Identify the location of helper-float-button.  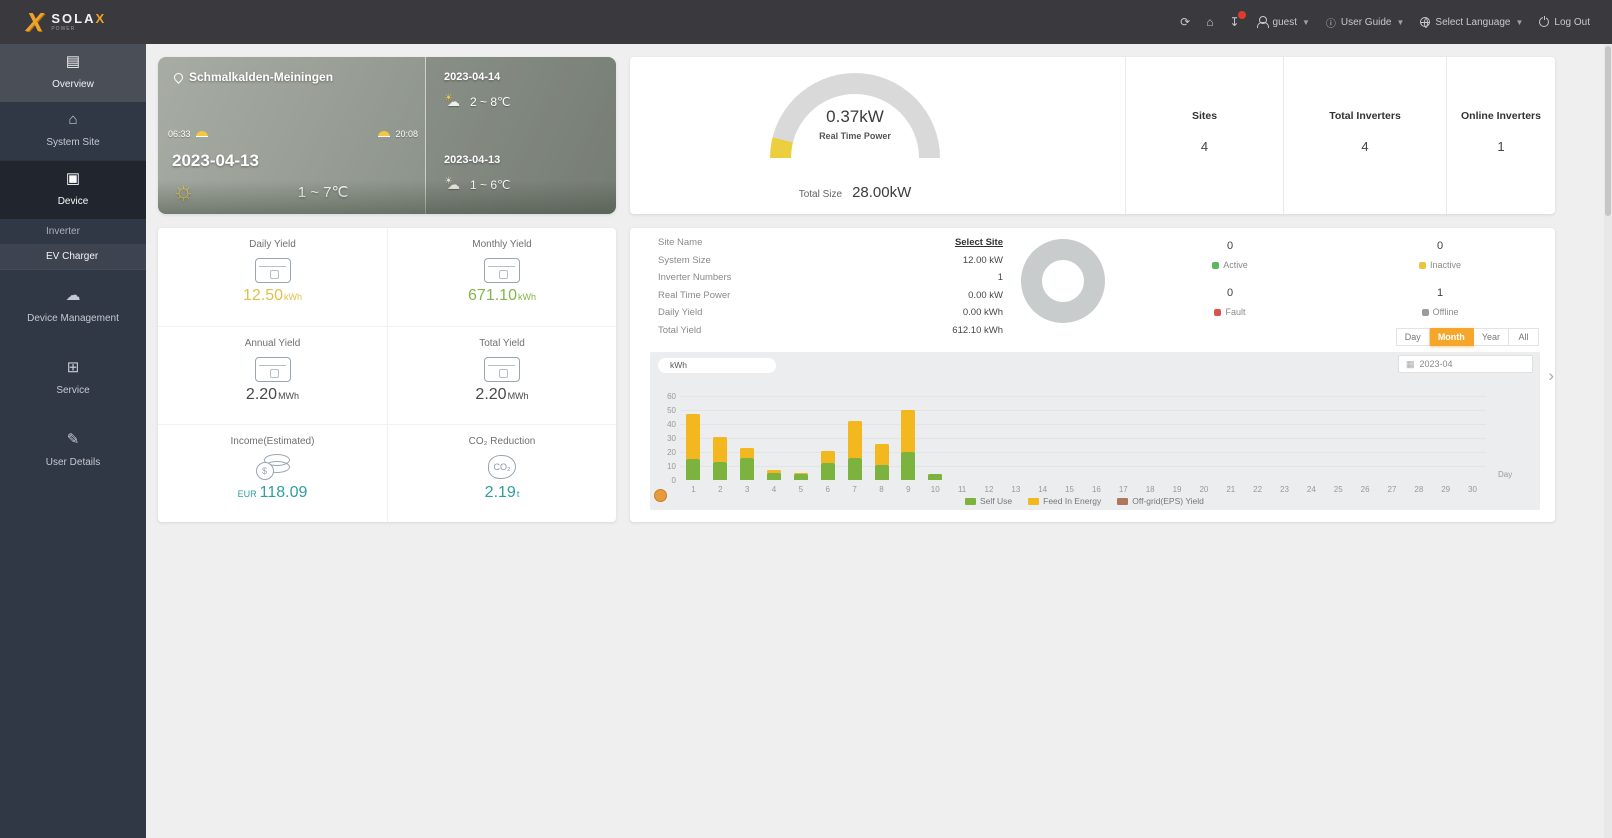
(660, 495).